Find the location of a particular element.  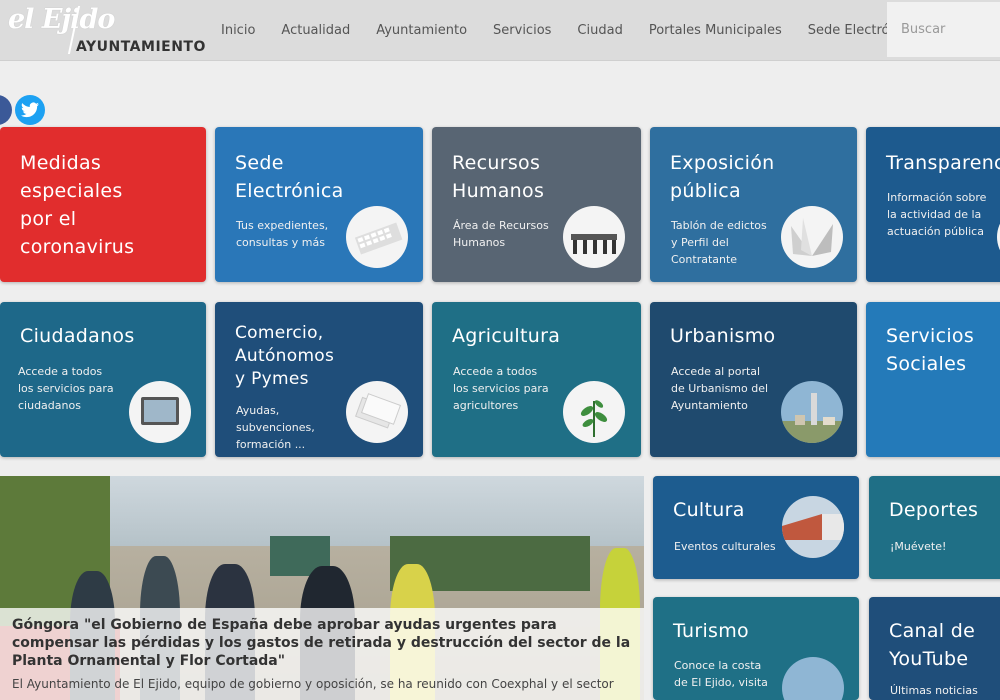

card-title: Medidas especiales por el coronavirus is located at coordinates (77, 205).